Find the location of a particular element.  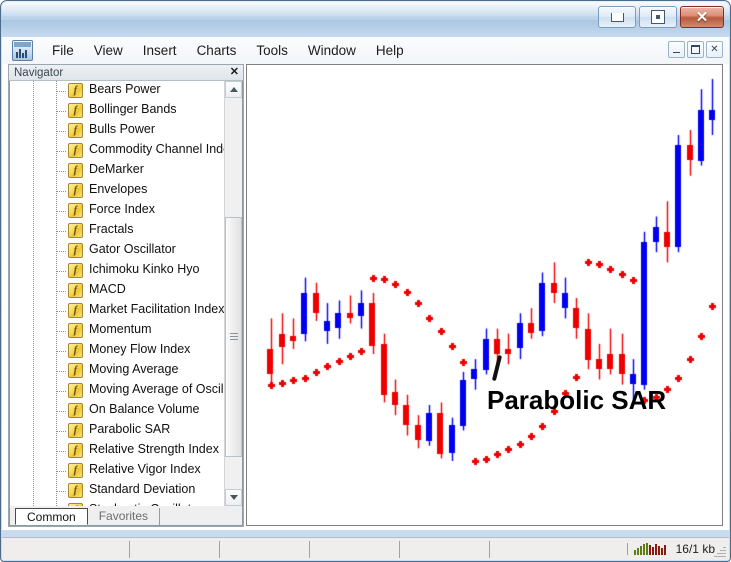

menu-window: Window is located at coordinates (332, 50).